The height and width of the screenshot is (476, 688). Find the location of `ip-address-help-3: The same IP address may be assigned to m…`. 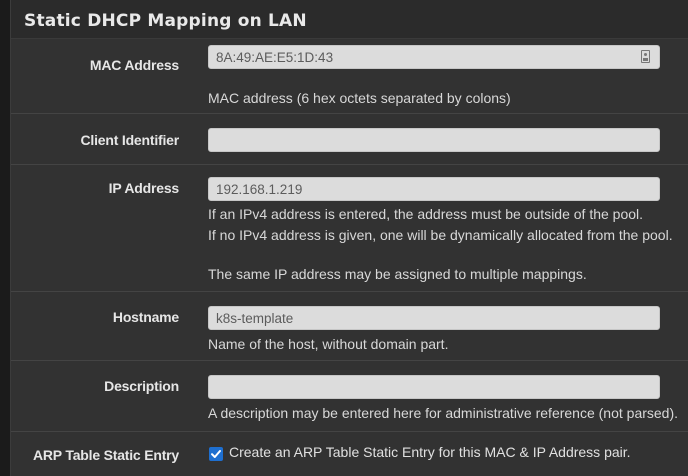

ip-address-help-3: The same IP address may be assigned to m… is located at coordinates (397, 274).